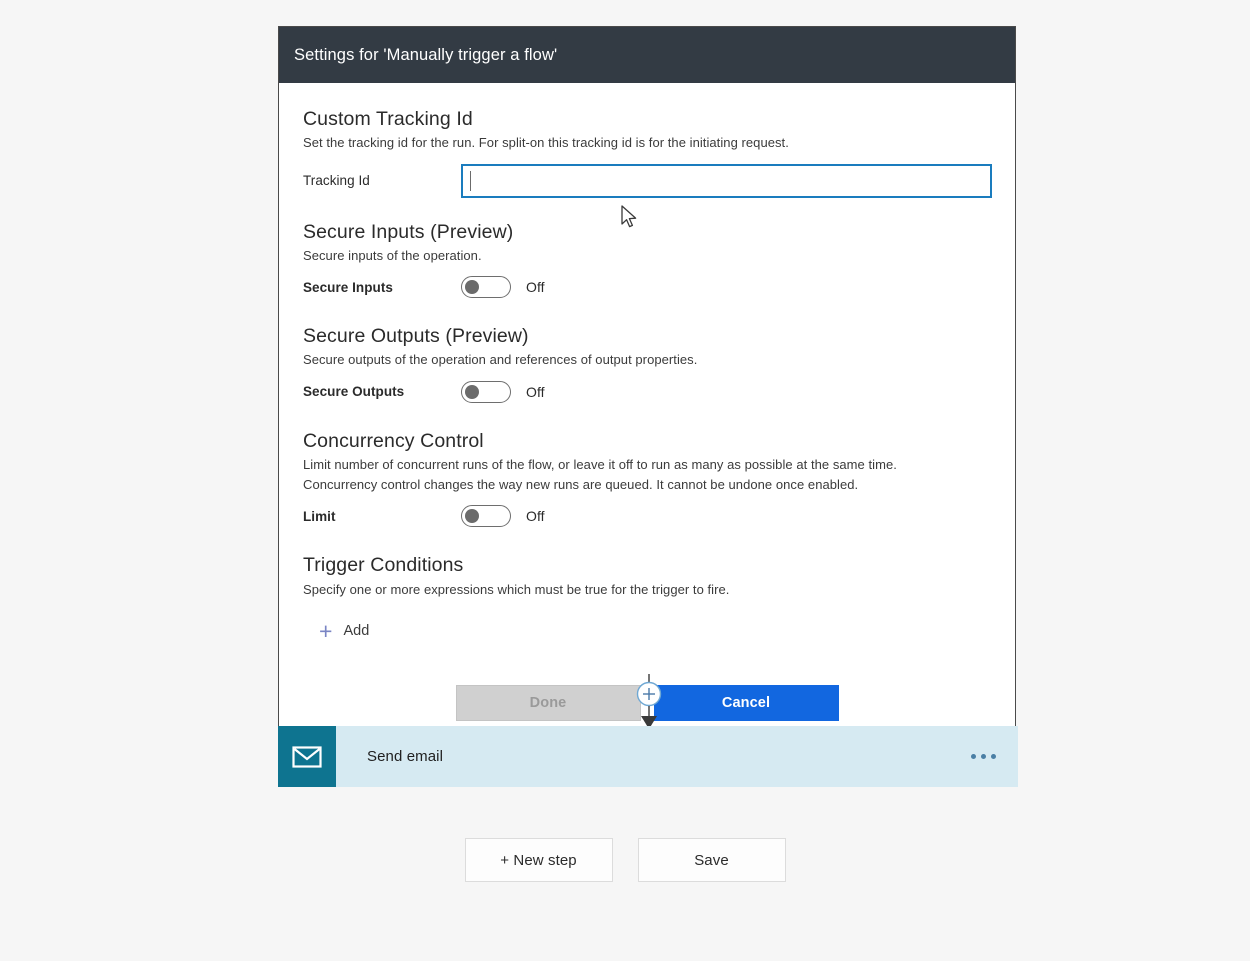 The image size is (1250, 961). Describe the element at coordinates (405, 756) in the screenshot. I see `action-card-title: Send email` at that location.